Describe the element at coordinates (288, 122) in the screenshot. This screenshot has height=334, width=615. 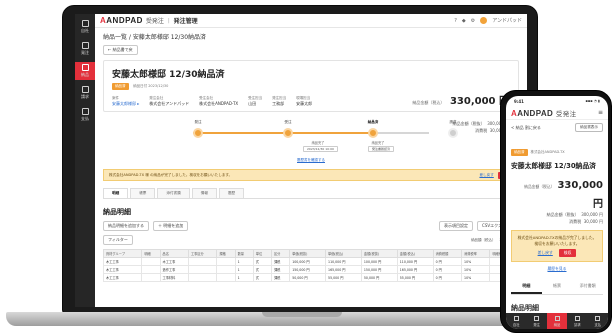
I see `step-label-receive: 受注` at that location.